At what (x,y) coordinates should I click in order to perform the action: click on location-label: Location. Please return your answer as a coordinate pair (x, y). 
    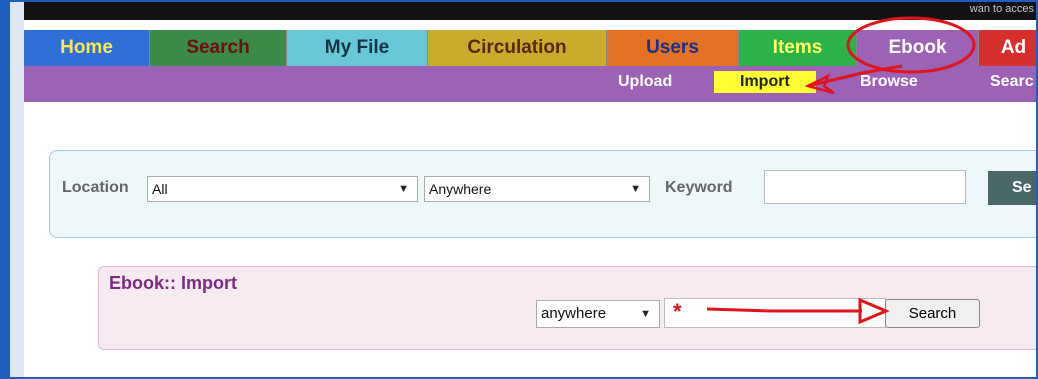
    Looking at the image, I should click on (95, 187).